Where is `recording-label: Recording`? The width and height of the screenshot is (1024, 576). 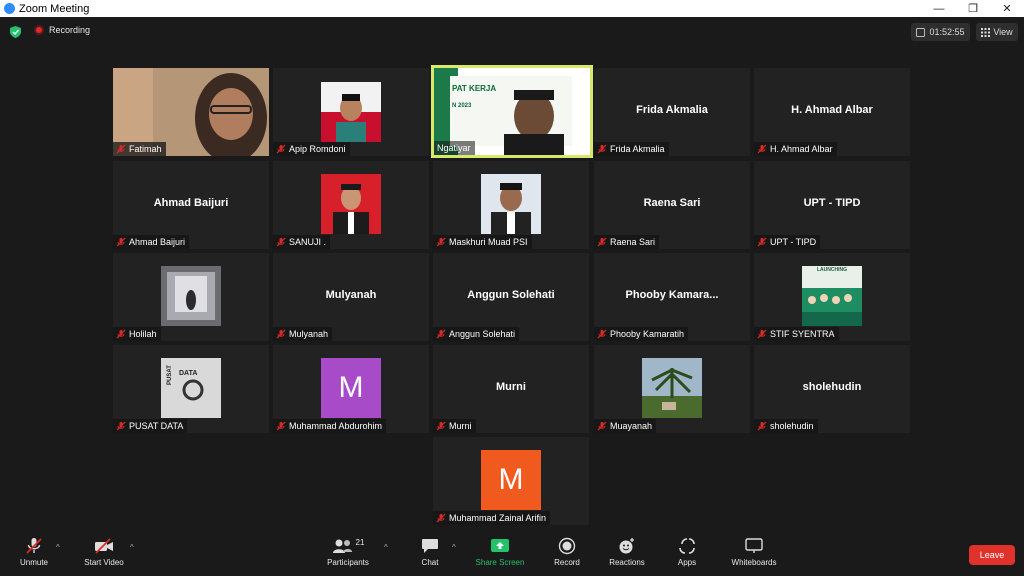
recording-label: Recording is located at coordinates (70, 30).